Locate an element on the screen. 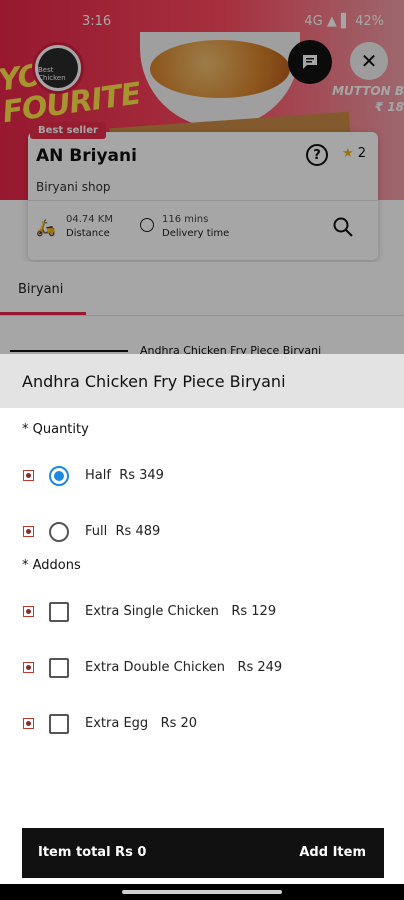 The image size is (404, 900). addon-price: Rs 129 is located at coordinates (254, 611).